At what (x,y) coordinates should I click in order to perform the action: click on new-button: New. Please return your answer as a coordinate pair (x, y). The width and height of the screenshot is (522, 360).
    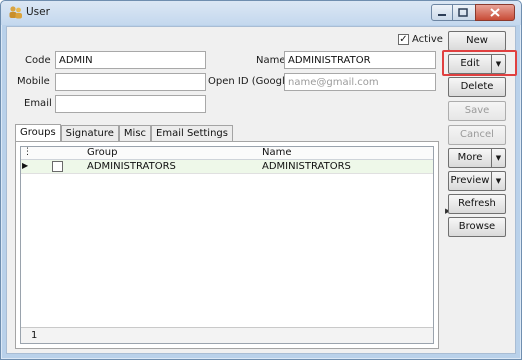
    Looking at the image, I should click on (477, 41).